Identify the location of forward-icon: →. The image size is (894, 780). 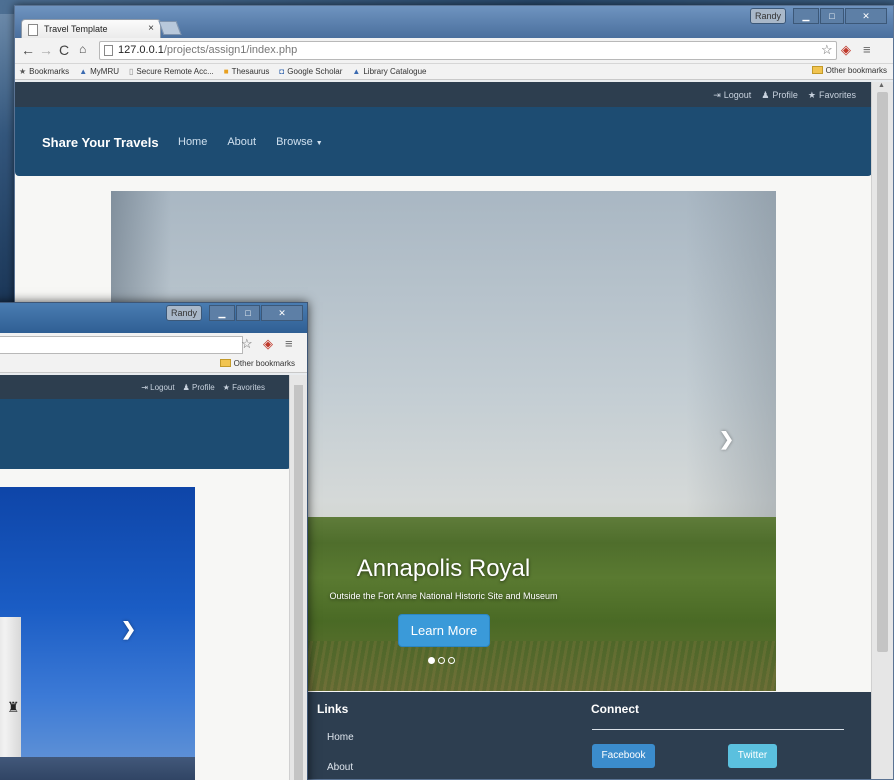
(46, 50).